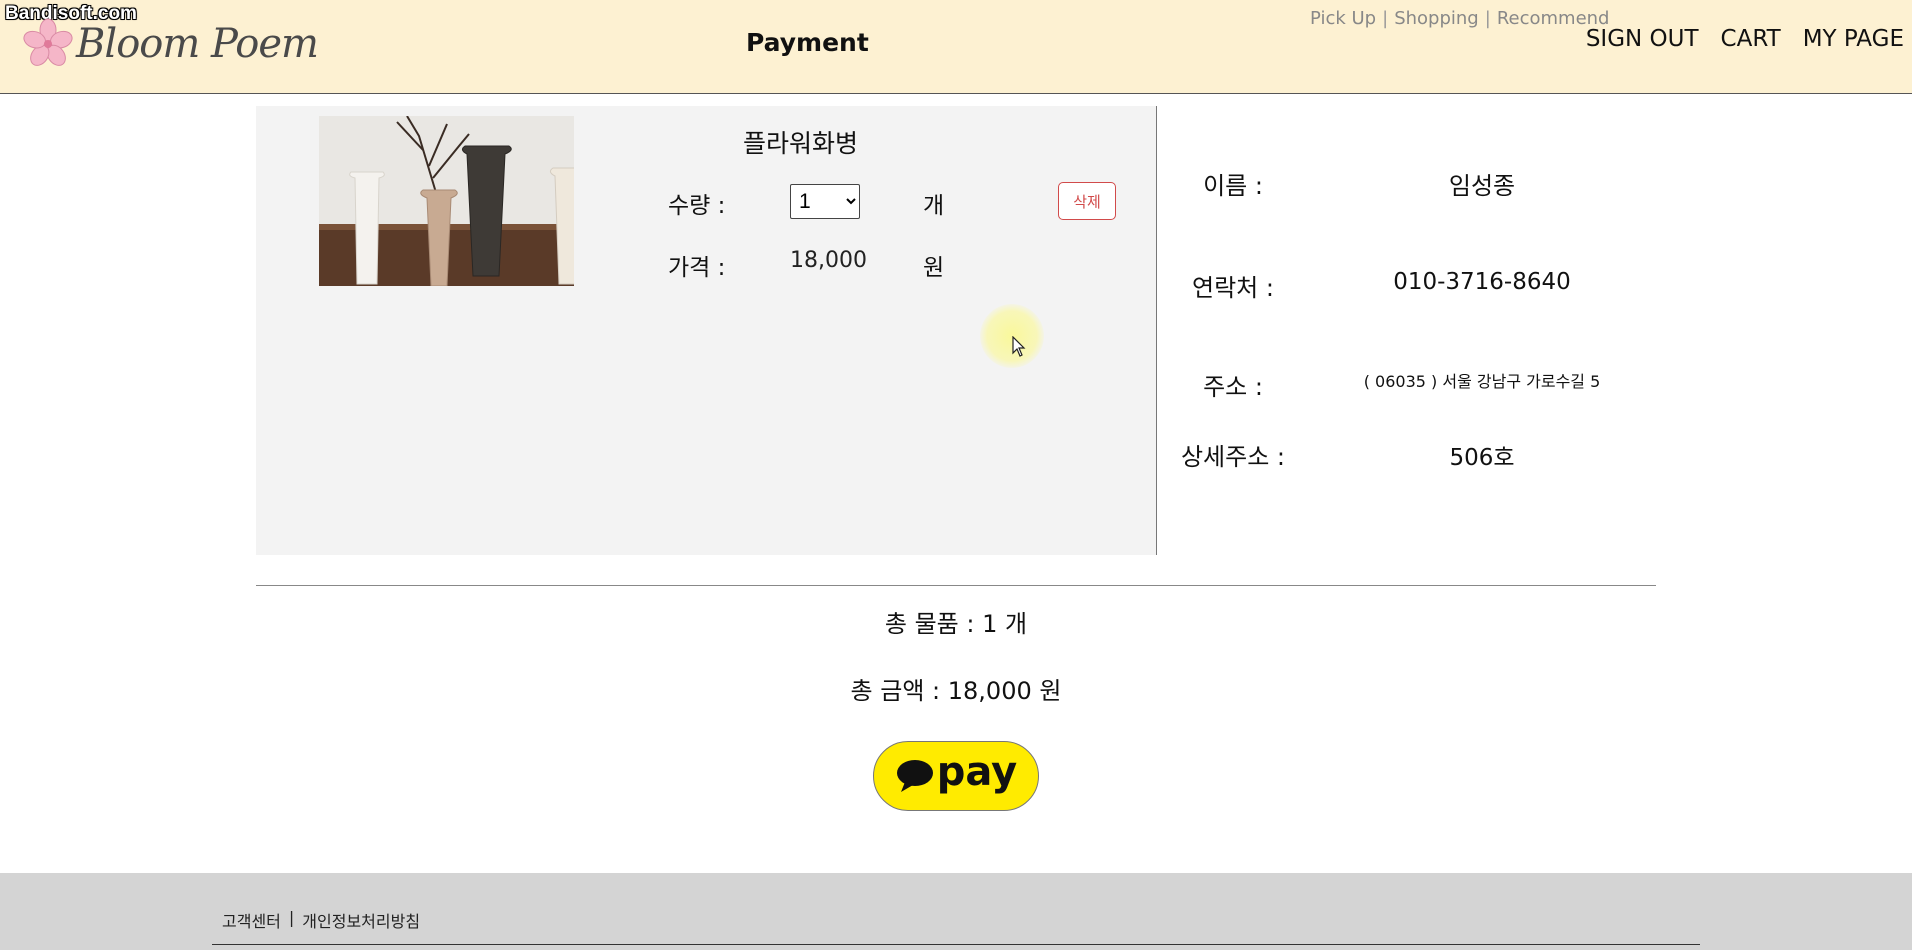 The image size is (1912, 950). Describe the element at coordinates (1436, 18) in the screenshot. I see `nav-shopping: Shopping` at that location.